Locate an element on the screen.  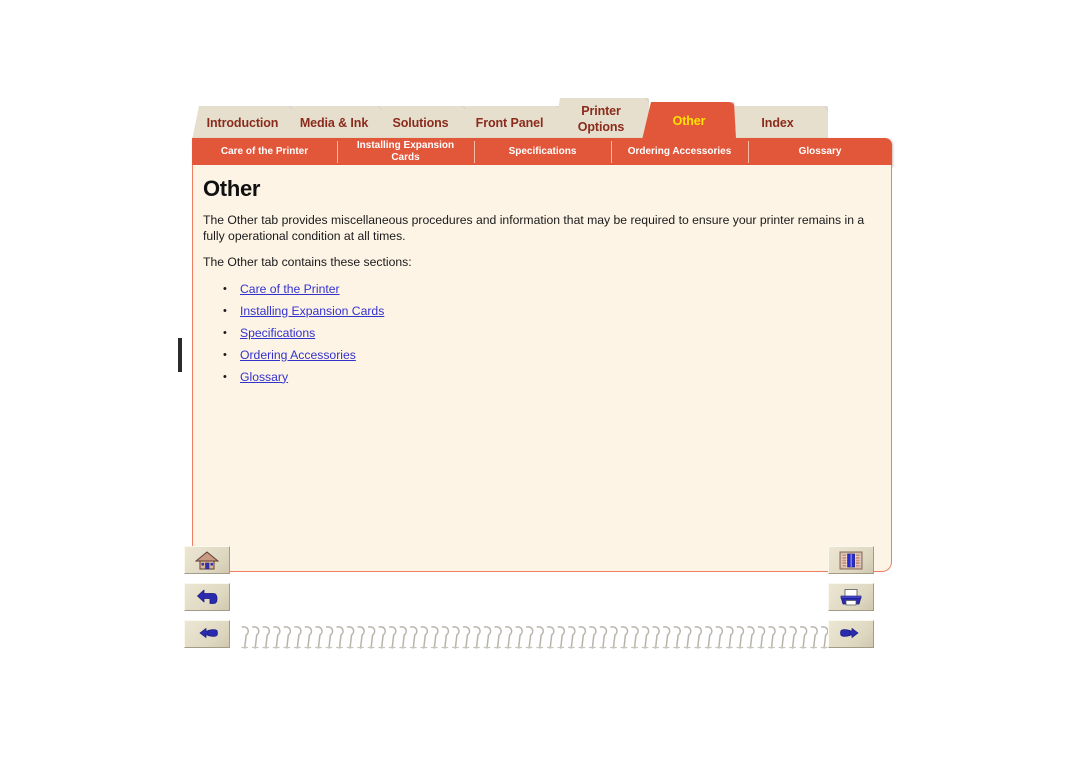
pointing-hand-left-icon is located at coordinates (208, 632).